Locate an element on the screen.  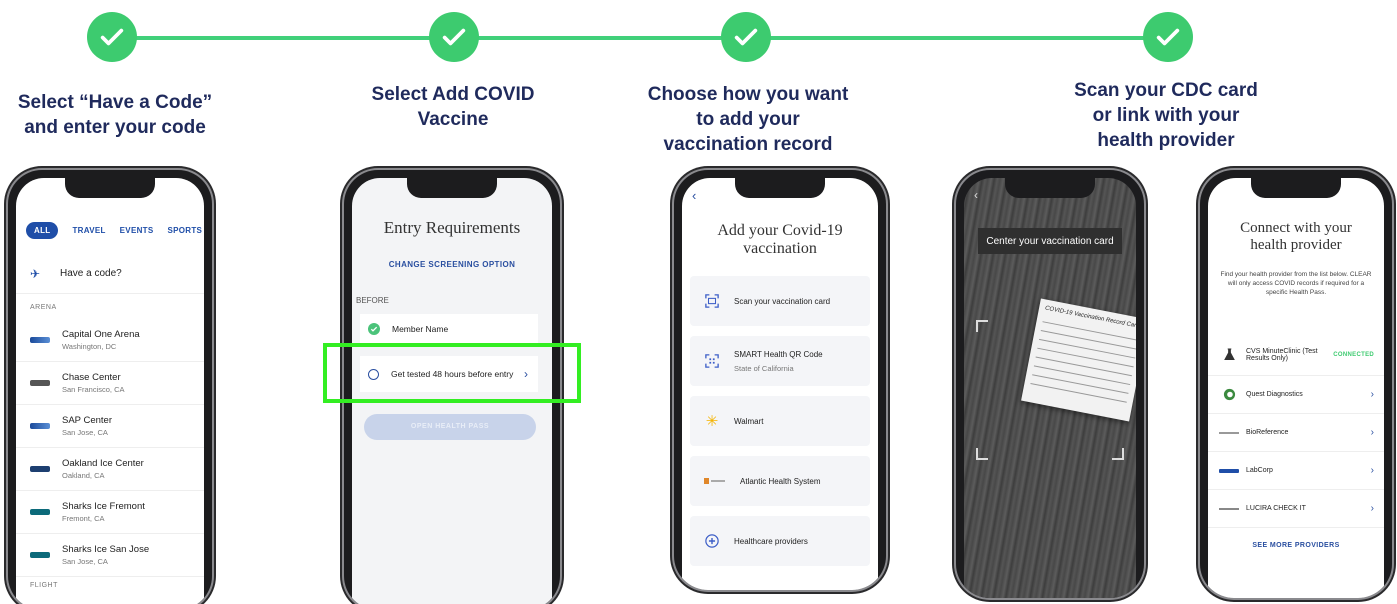
option-smart-health: SMART Health QR Code State of California is located at coordinates (780, 361).